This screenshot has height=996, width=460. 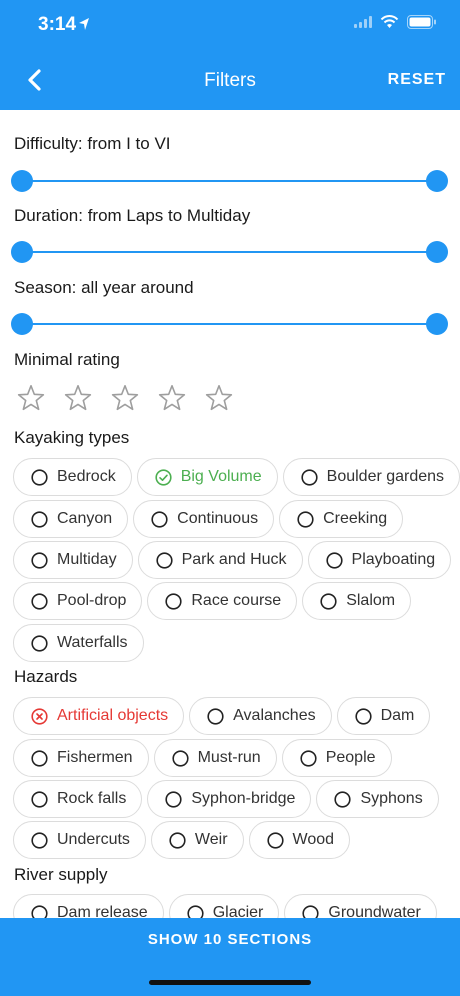 I want to click on chip-artificial-objects: Artificial objects, so click(x=99, y=716).